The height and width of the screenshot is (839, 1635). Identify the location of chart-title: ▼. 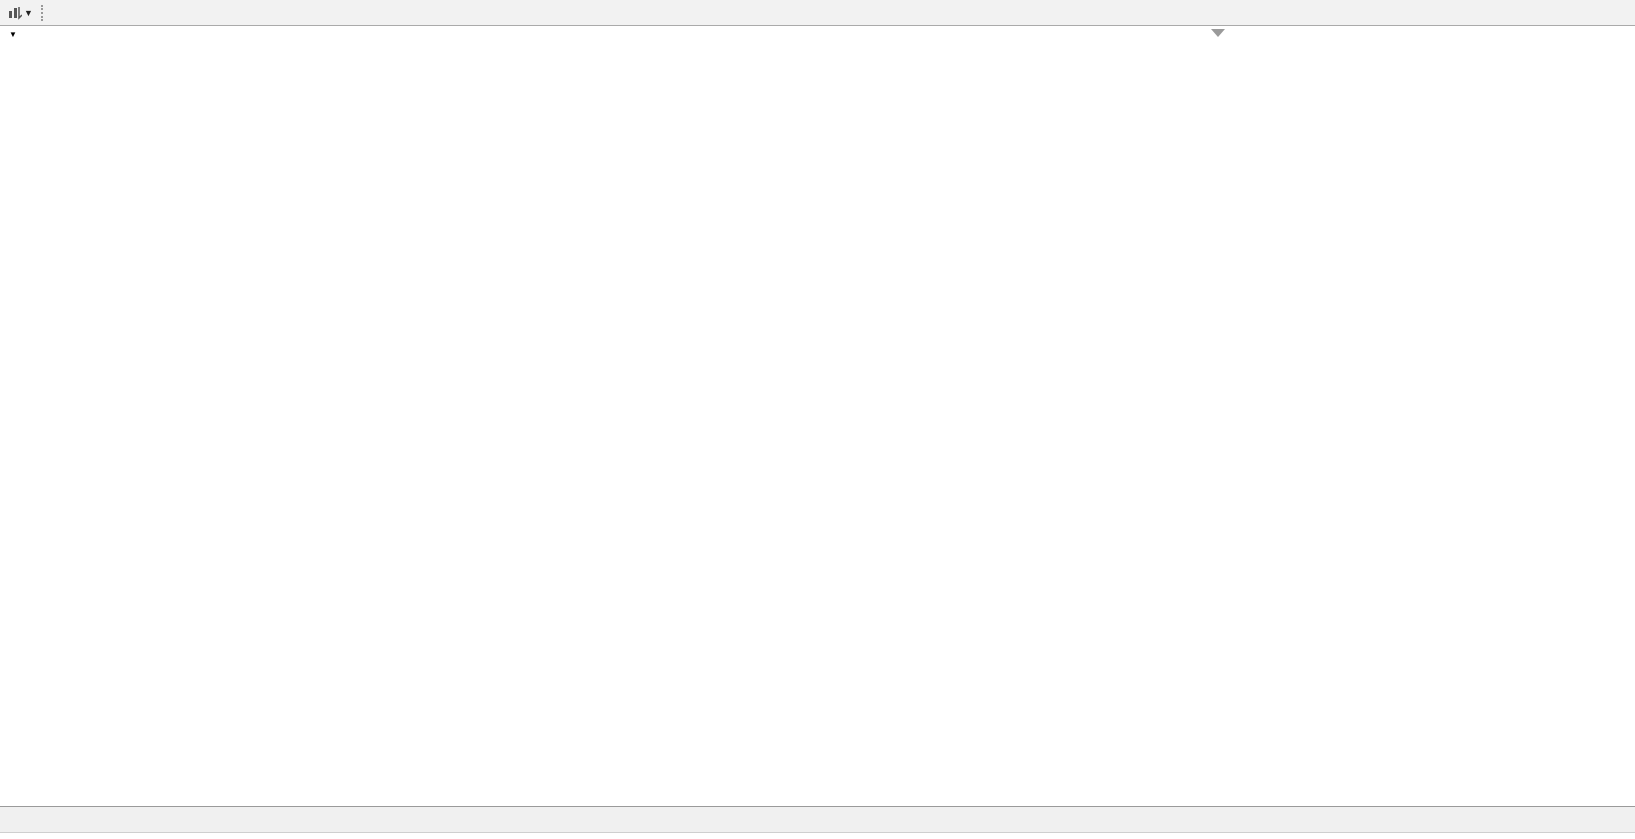
(29, 34).